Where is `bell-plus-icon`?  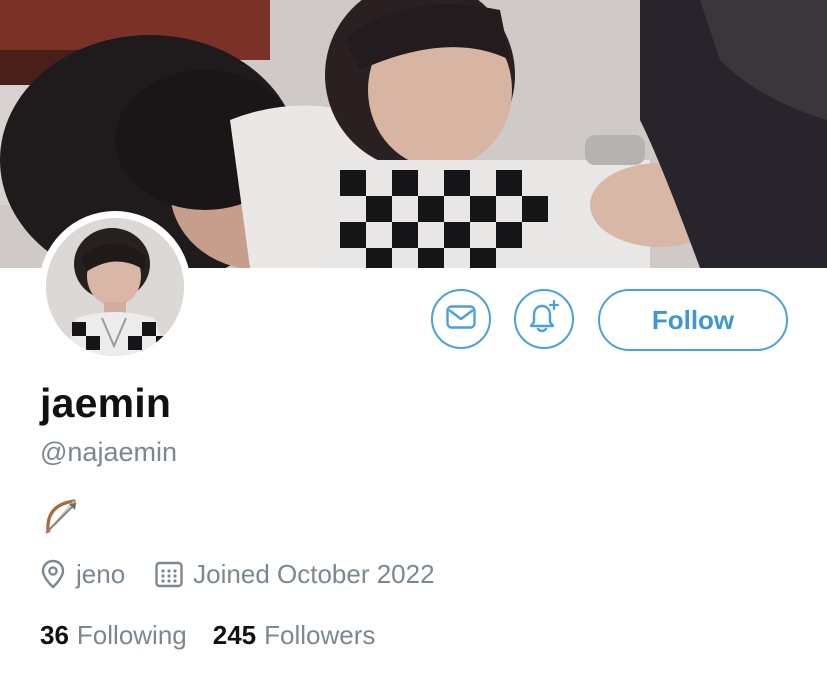
bell-plus-icon is located at coordinates (544, 319).